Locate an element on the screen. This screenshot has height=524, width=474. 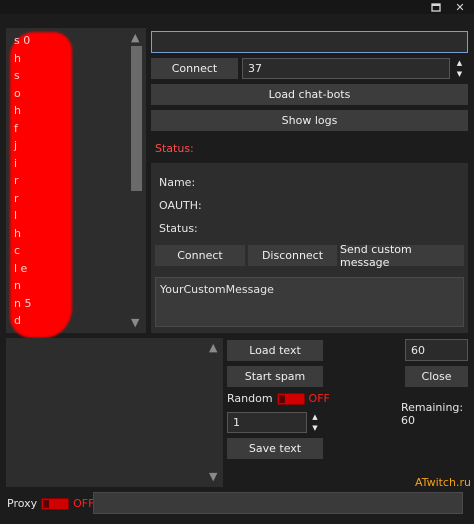
random-switch is located at coordinates (290, 398).